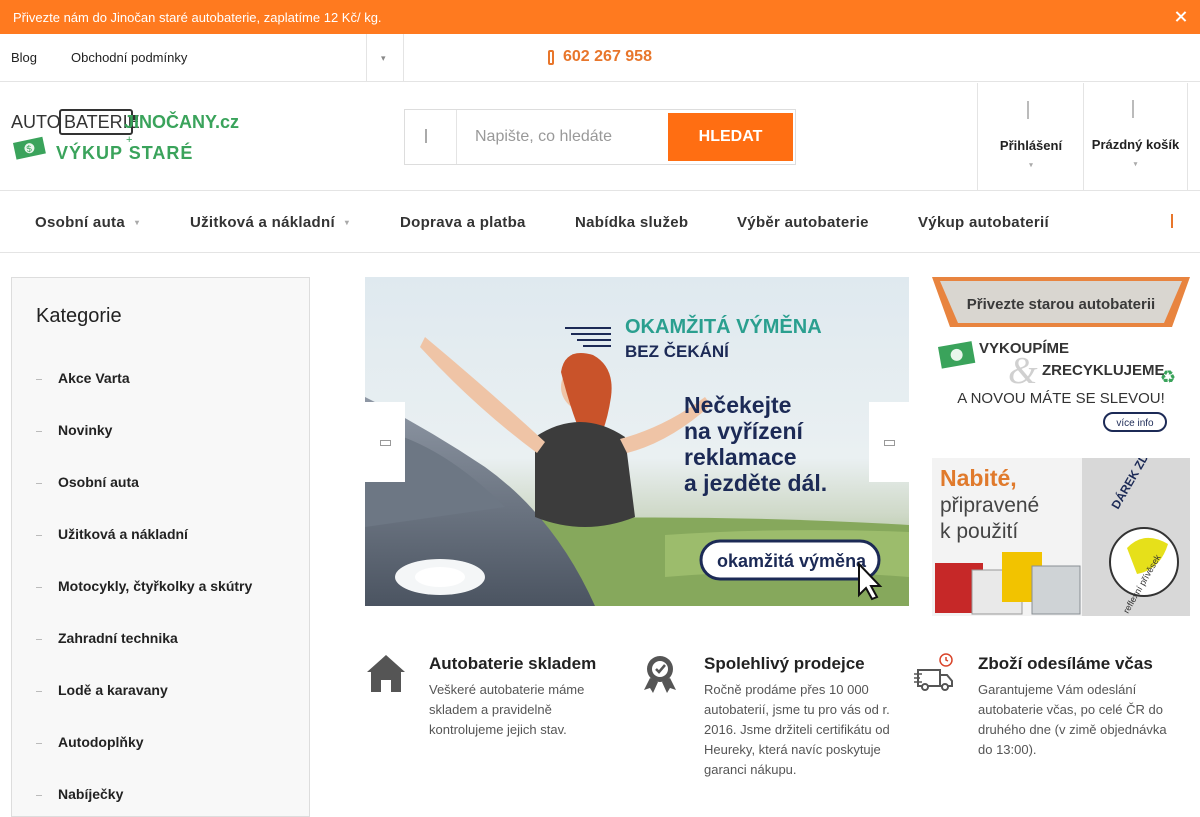  Describe the element at coordinates (1103, 370) in the screenshot. I see `svg-text: ZRECYKLUJEME` at that location.